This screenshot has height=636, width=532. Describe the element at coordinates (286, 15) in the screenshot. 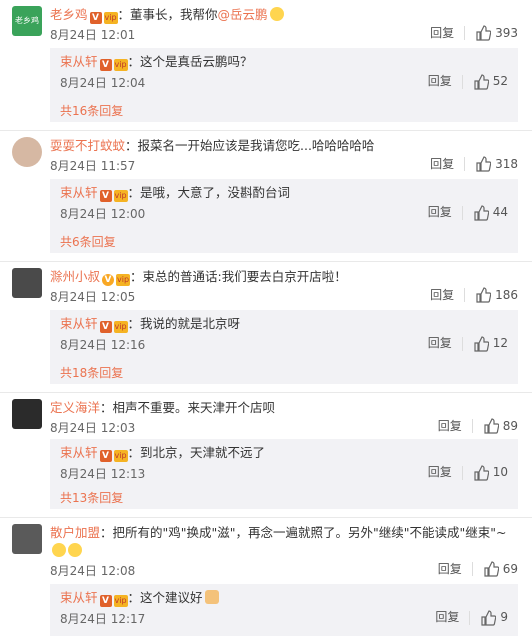

I see `comment-text: 老乡鸡 Vvip：董事长，我帮你@岳云鹏` at that location.